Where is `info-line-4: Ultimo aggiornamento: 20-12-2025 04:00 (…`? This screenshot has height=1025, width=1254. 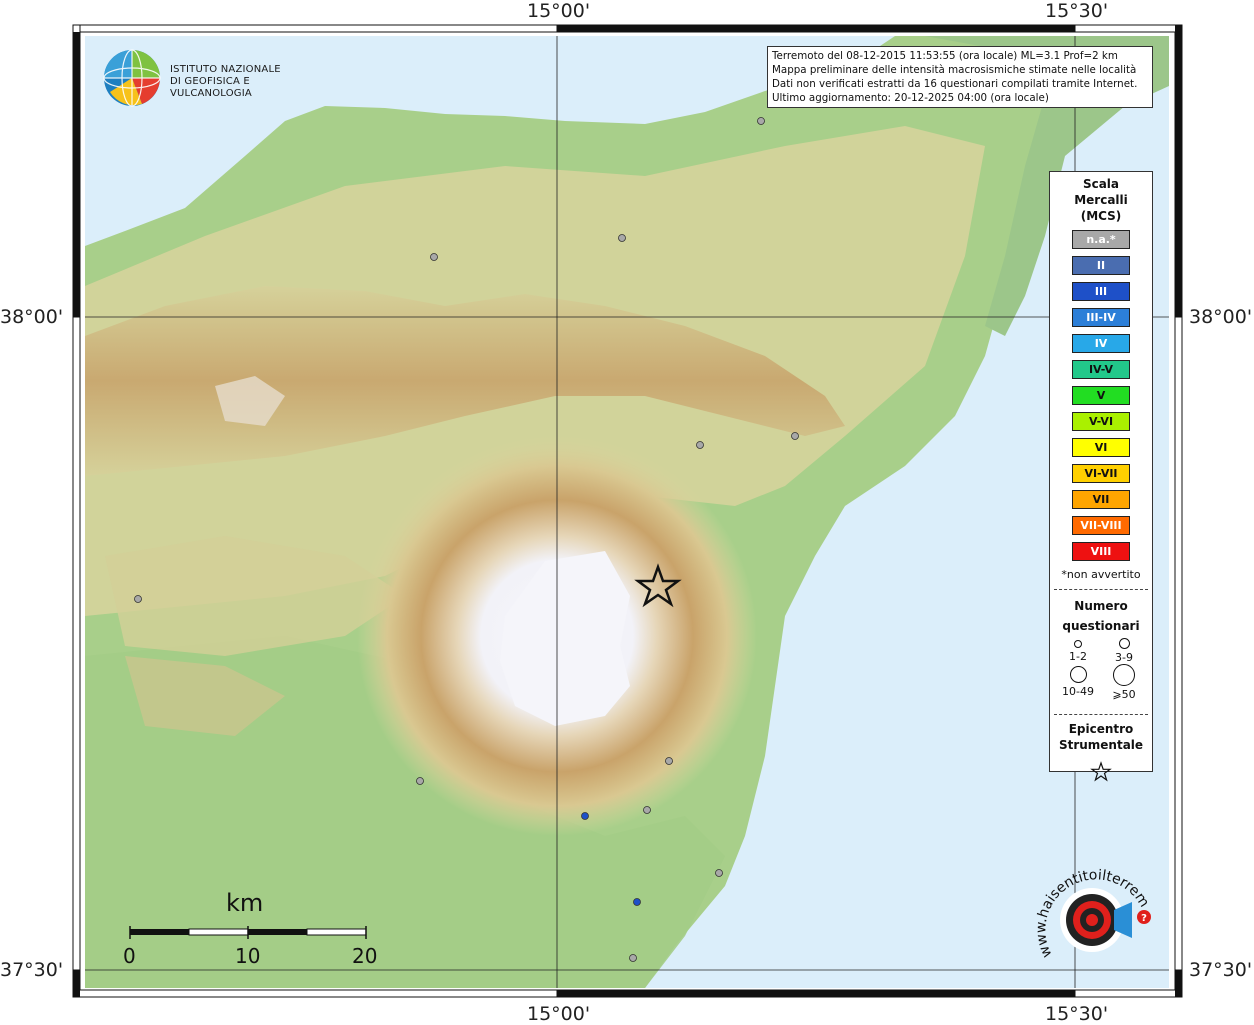 info-line-4: Ultimo aggiornamento: 20-12-2025 04:00 (… is located at coordinates (910, 98).